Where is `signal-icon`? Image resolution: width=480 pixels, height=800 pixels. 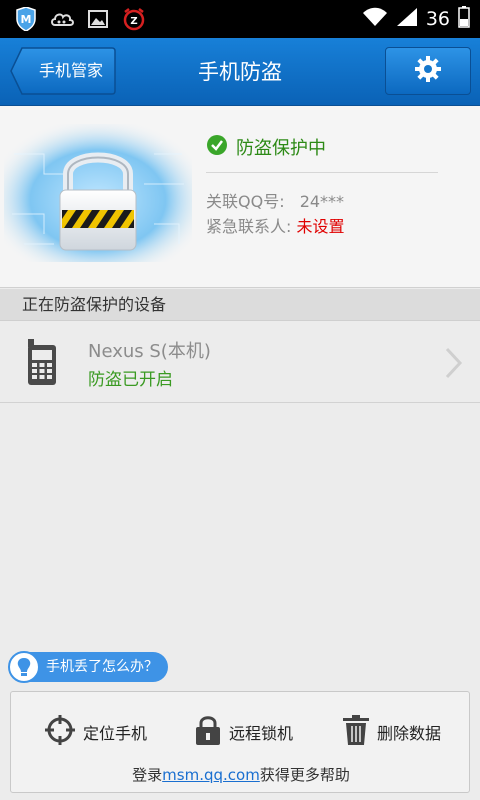 signal-icon is located at coordinates (407, 19).